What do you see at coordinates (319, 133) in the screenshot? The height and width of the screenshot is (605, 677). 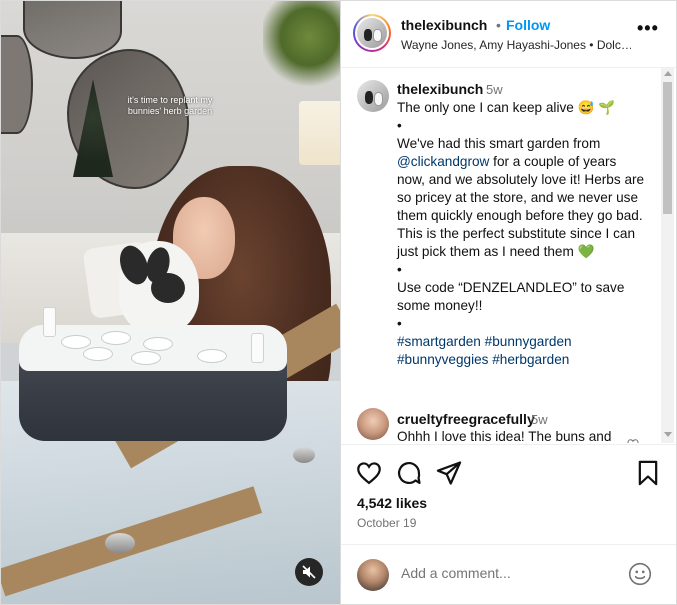 I see `scene-lamp` at bounding box center [319, 133].